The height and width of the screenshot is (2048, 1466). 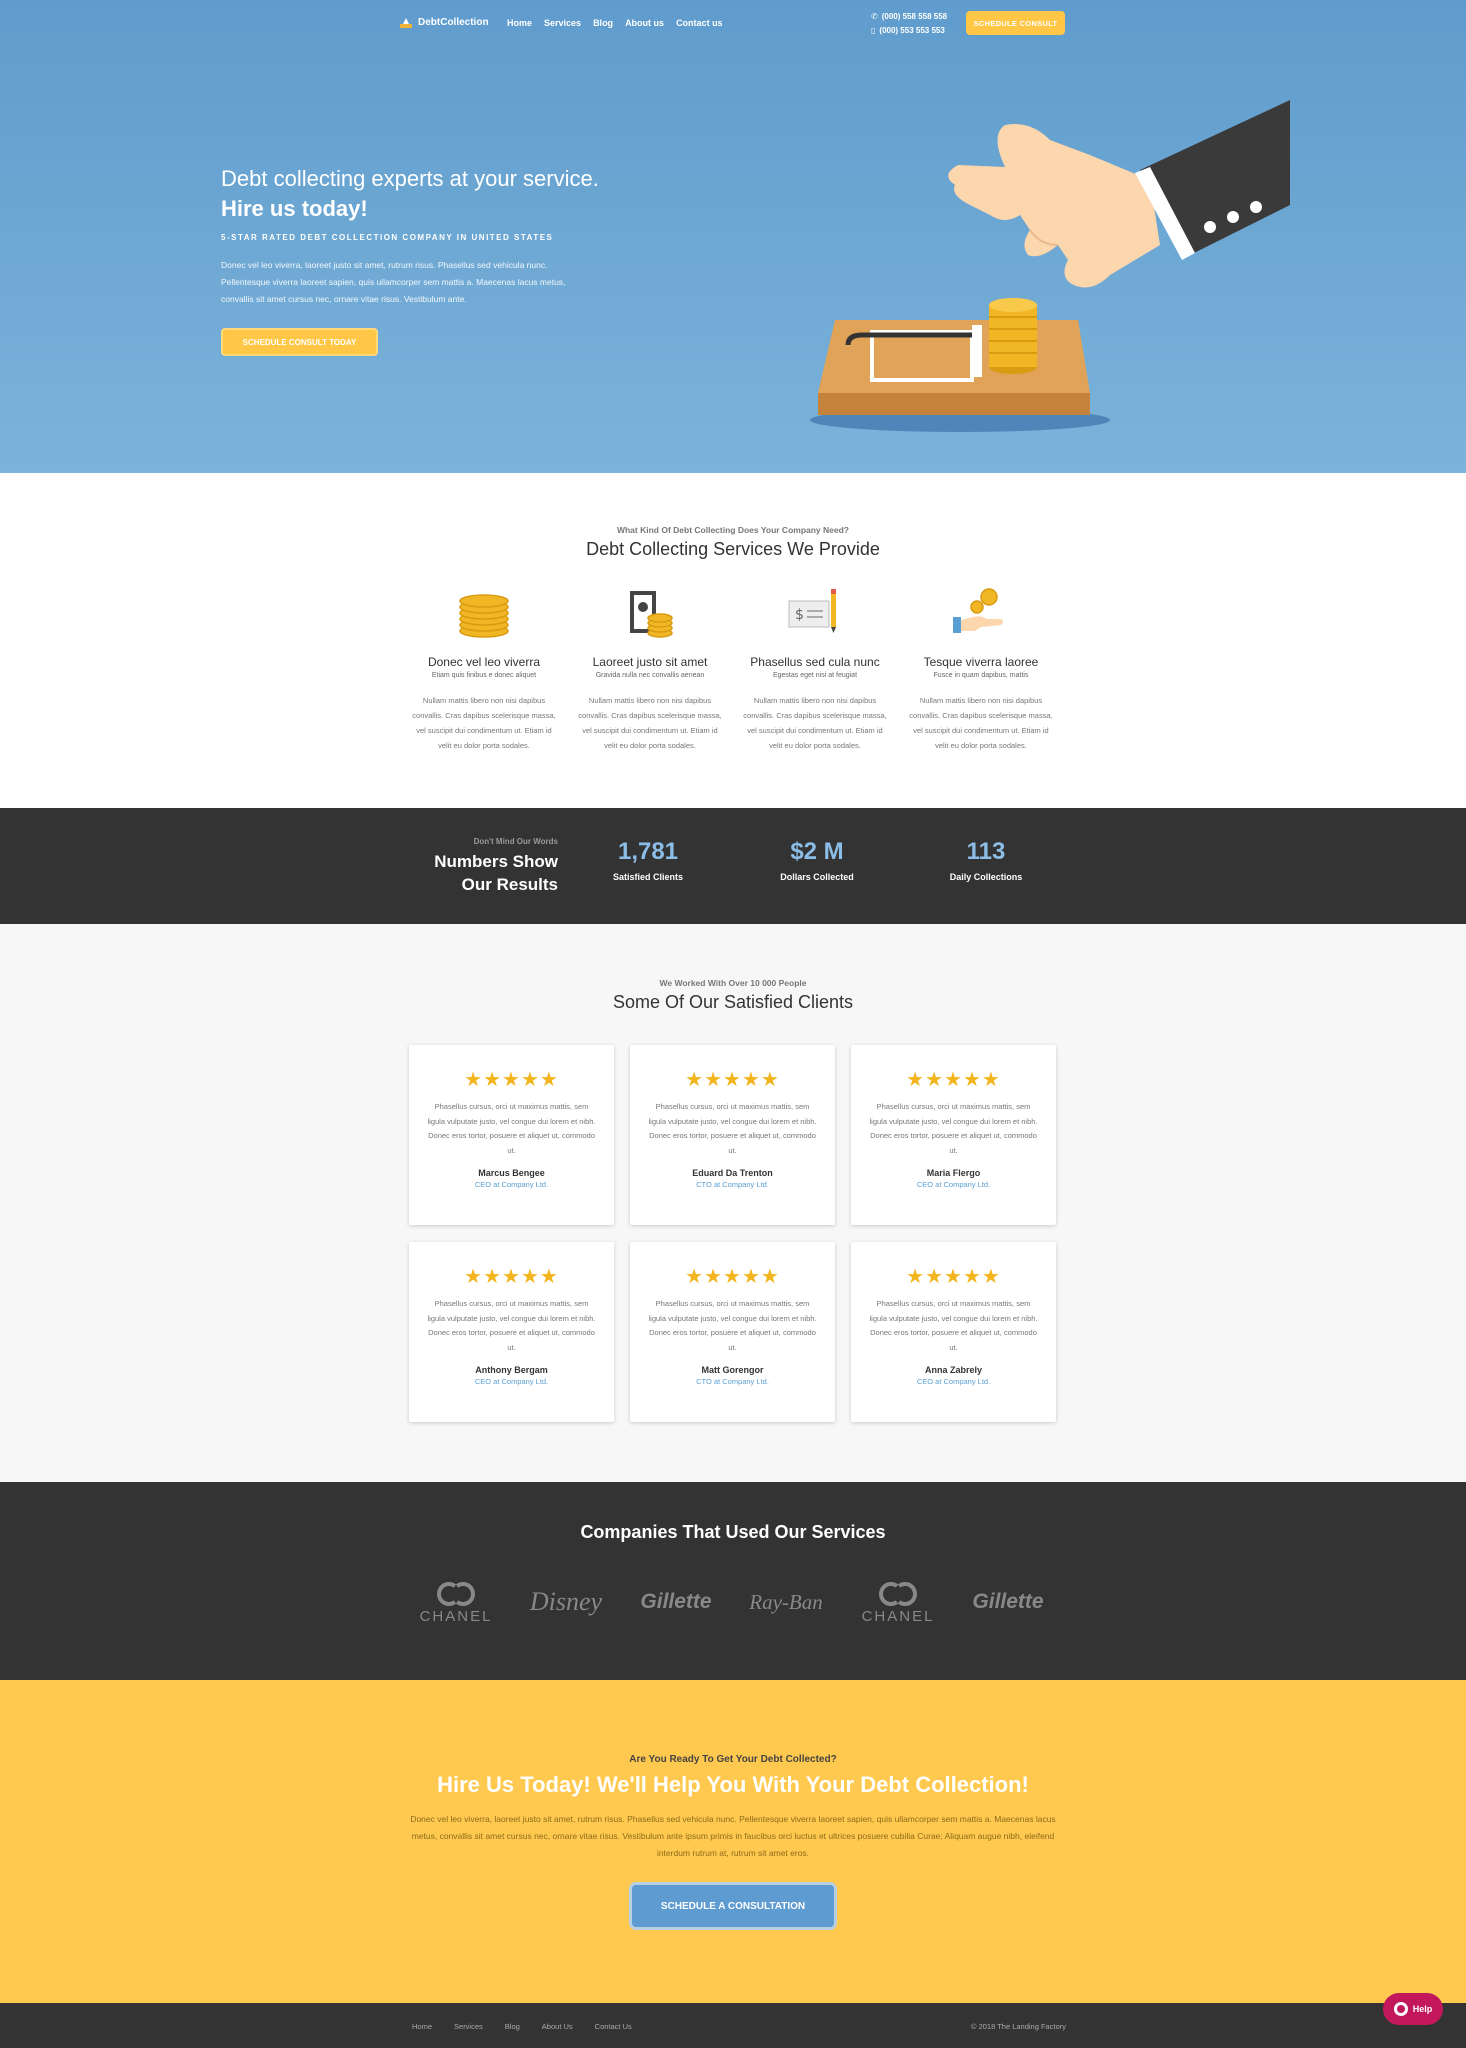 I want to click on footer-link-about: About Us, so click(x=557, y=2026).